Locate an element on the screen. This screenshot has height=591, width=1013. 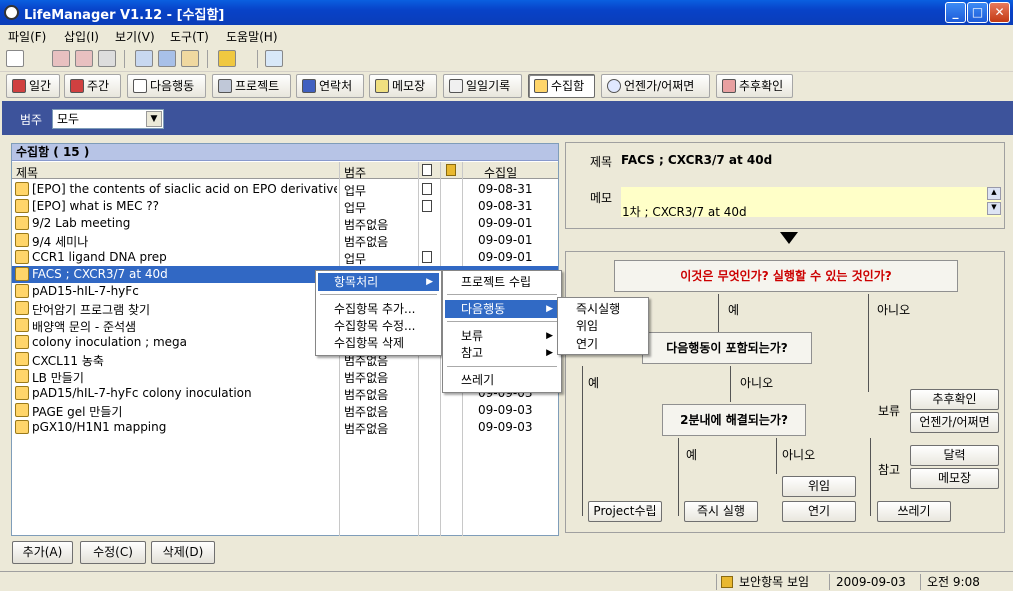
row-title: FACS ; CXCR3/7 at 40d is located at coordinates (100, 274).